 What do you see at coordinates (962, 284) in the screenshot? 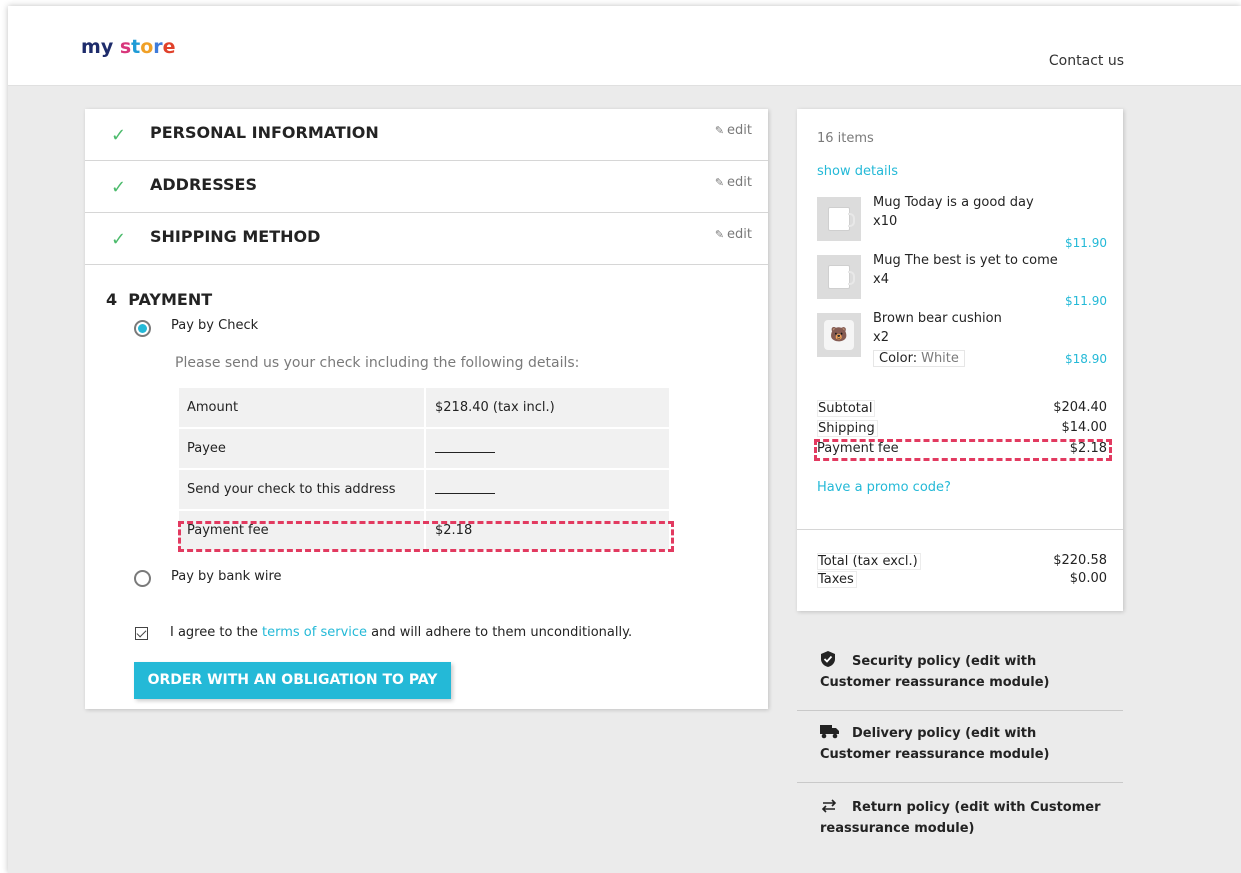
I see `cart-product: Mug The best is yet to come x4 $11.90` at bounding box center [962, 284].